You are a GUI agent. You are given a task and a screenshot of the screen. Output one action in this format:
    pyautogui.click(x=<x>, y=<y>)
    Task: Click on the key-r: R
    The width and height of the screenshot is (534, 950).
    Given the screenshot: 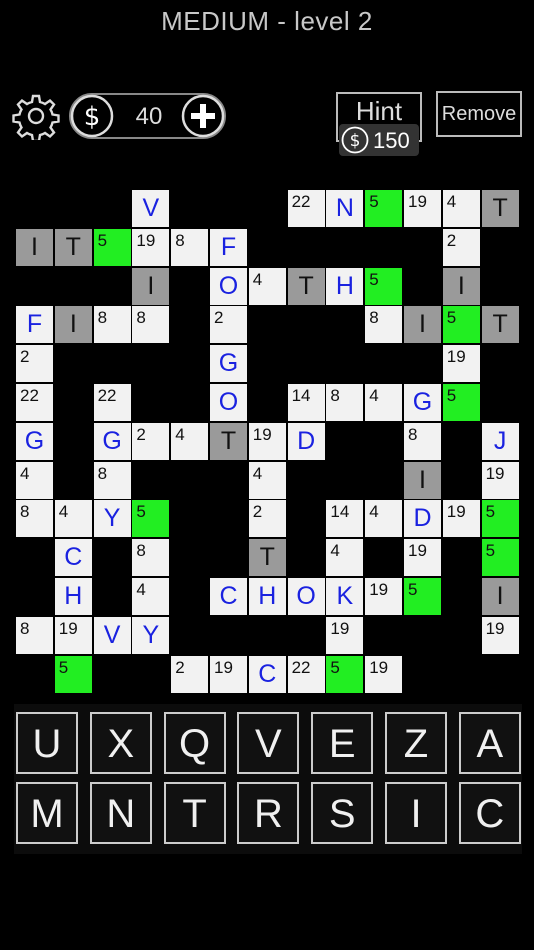 What is the action you would take?
    pyautogui.click(x=268, y=813)
    